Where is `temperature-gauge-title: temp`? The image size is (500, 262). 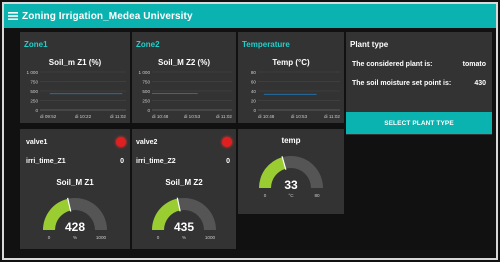
temperature-gauge-title: temp is located at coordinates (291, 140).